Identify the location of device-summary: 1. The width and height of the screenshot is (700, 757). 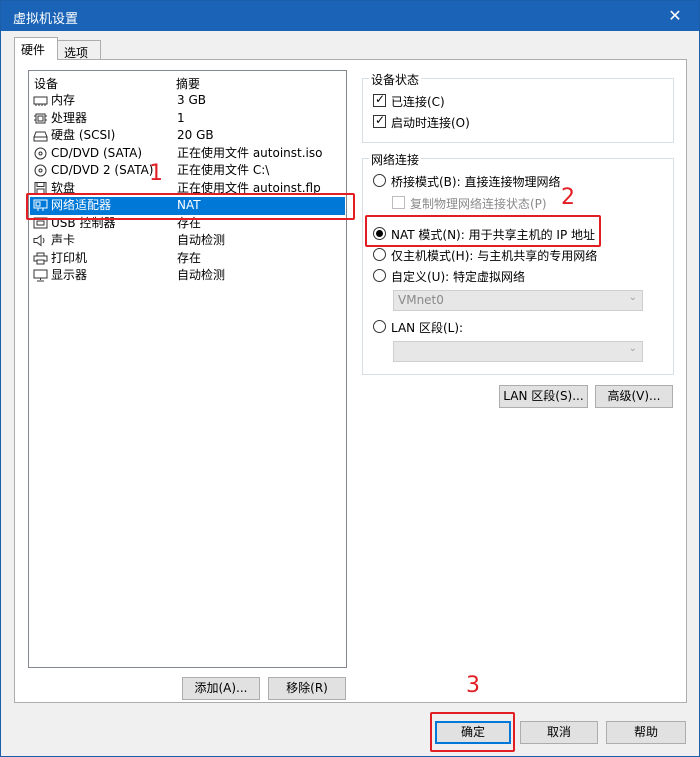
(181, 117).